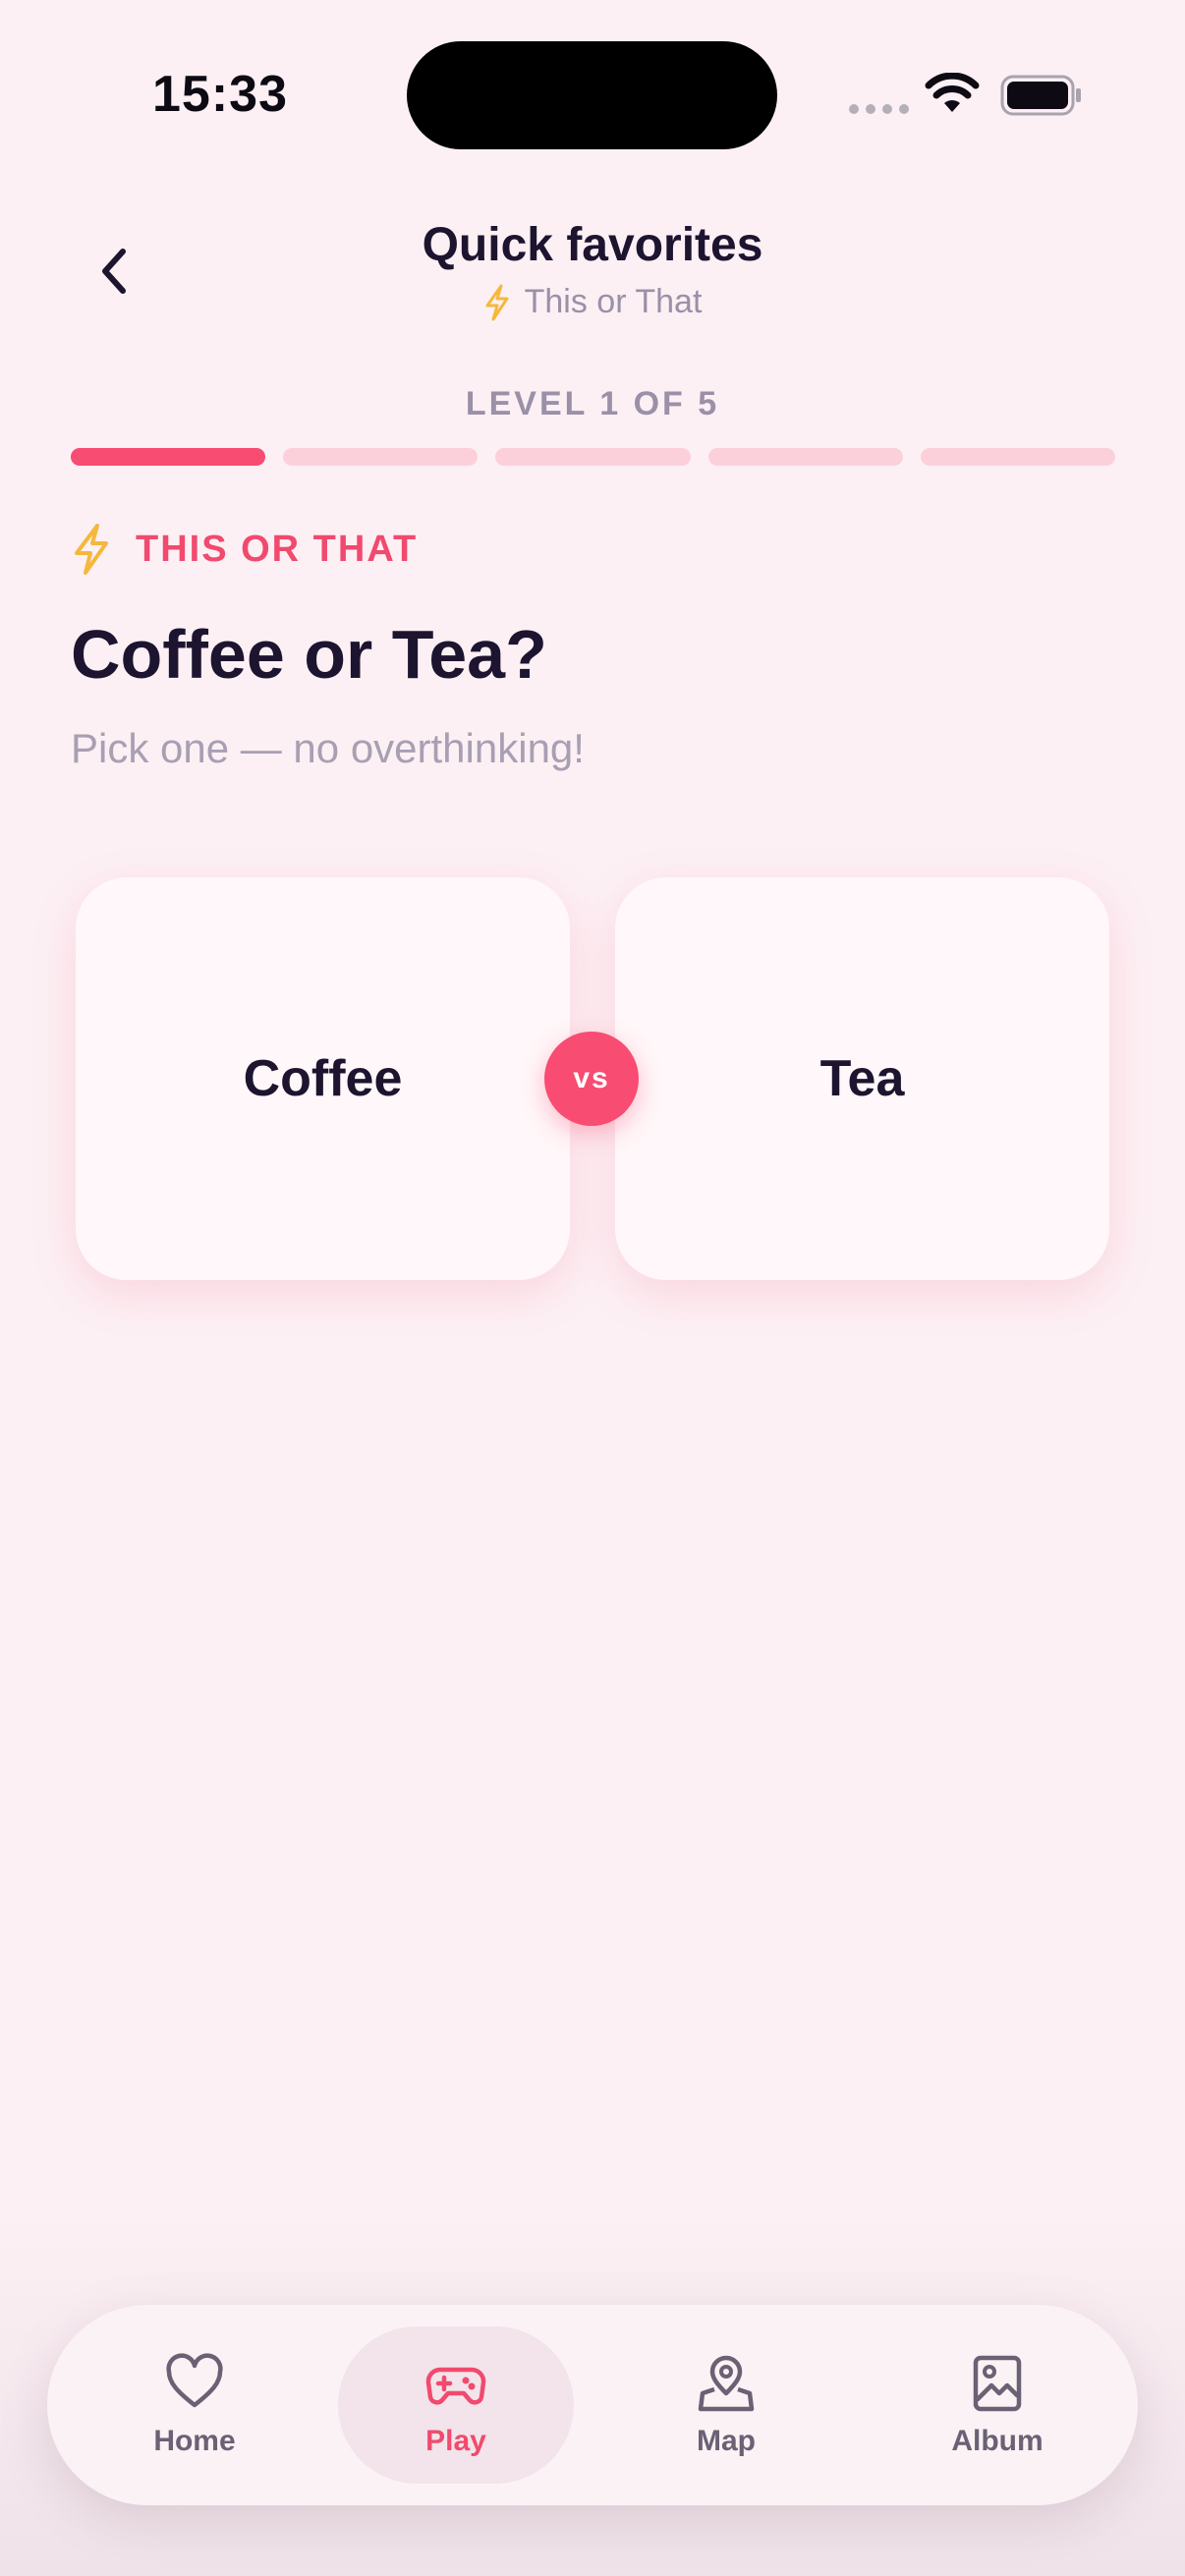 The width and height of the screenshot is (1185, 2576). What do you see at coordinates (953, 92) in the screenshot?
I see `wifi-icon` at bounding box center [953, 92].